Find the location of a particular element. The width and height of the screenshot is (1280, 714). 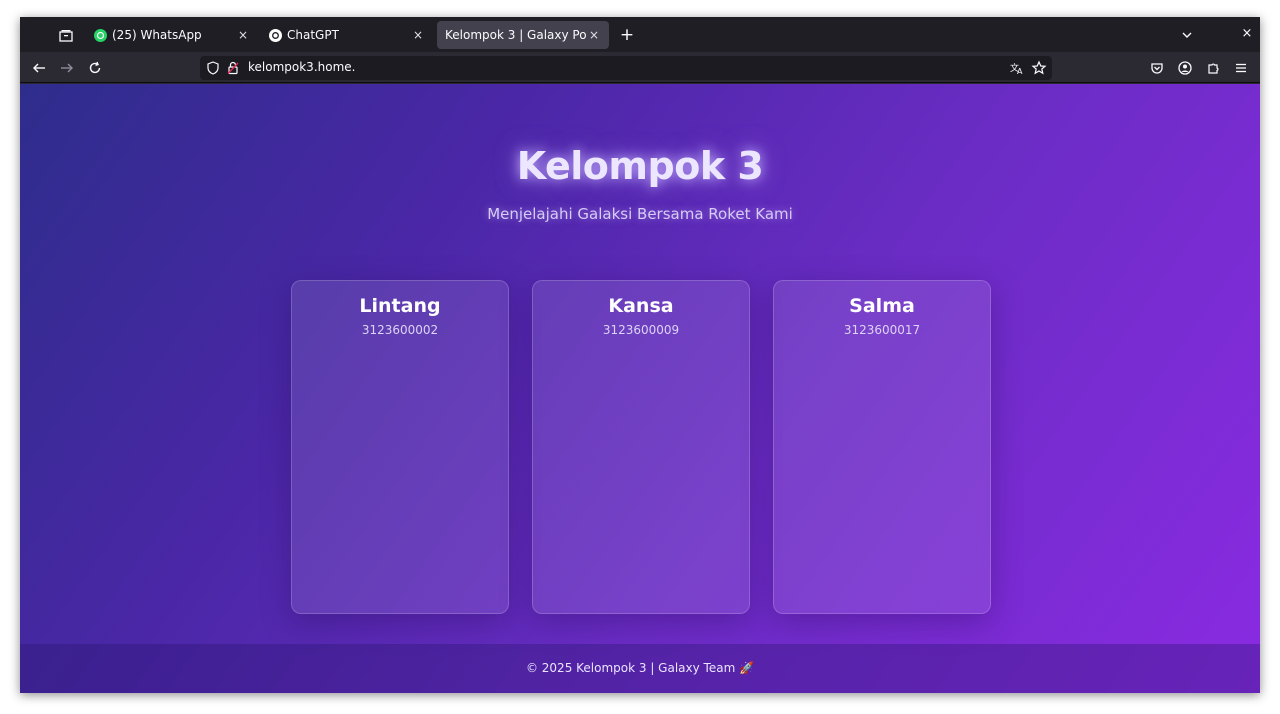

extensions-button is located at coordinates (1213, 68).